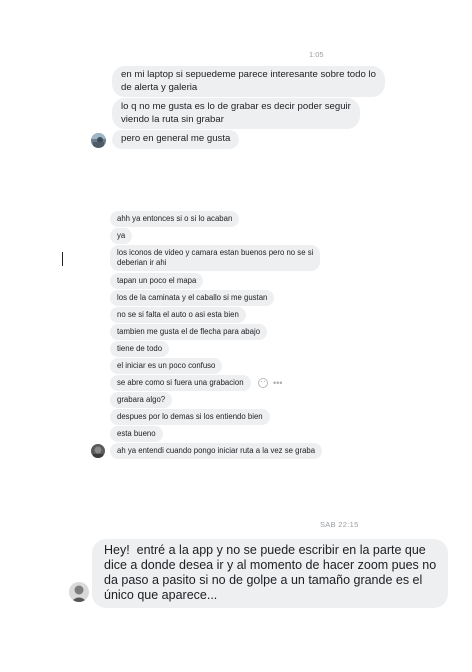  I want to click on message-bubble: ahh ya entonces si o si lo acaban, so click(175, 219).